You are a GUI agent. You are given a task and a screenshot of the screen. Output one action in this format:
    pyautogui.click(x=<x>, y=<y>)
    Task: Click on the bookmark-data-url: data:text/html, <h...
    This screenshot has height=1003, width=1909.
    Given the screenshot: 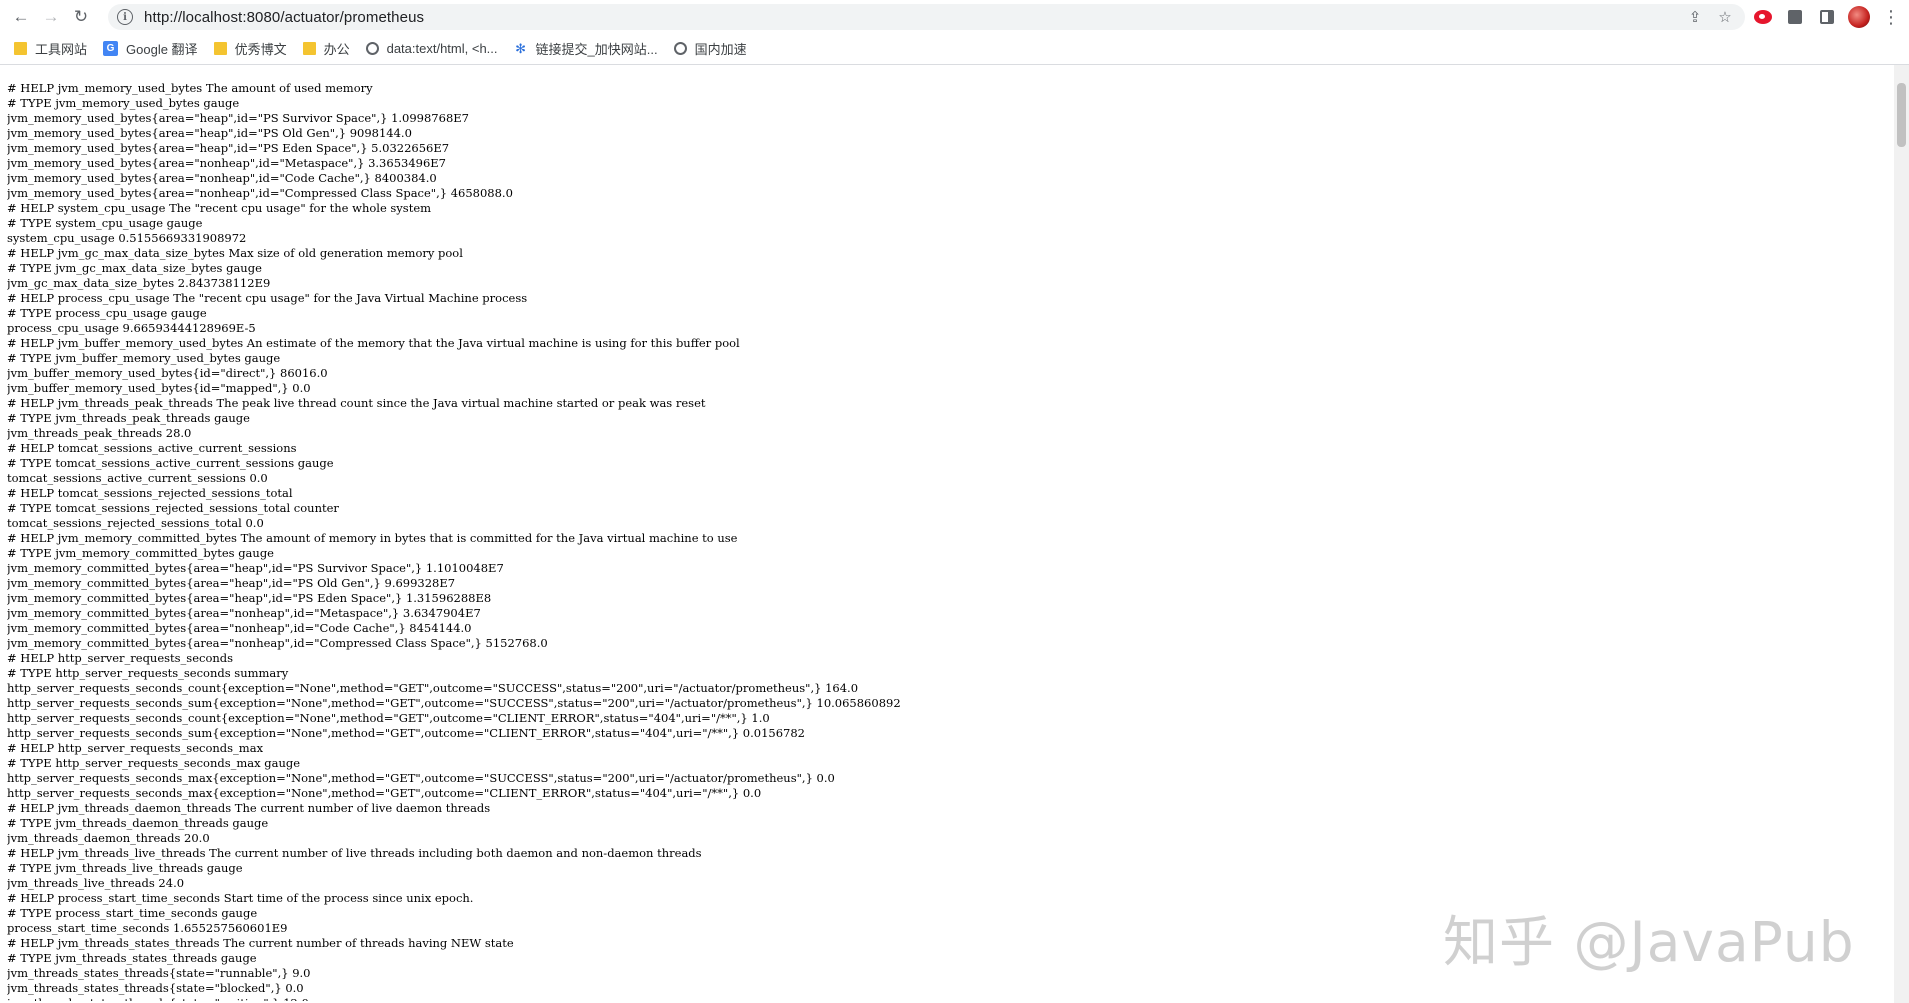 What is the action you would take?
    pyautogui.click(x=431, y=48)
    